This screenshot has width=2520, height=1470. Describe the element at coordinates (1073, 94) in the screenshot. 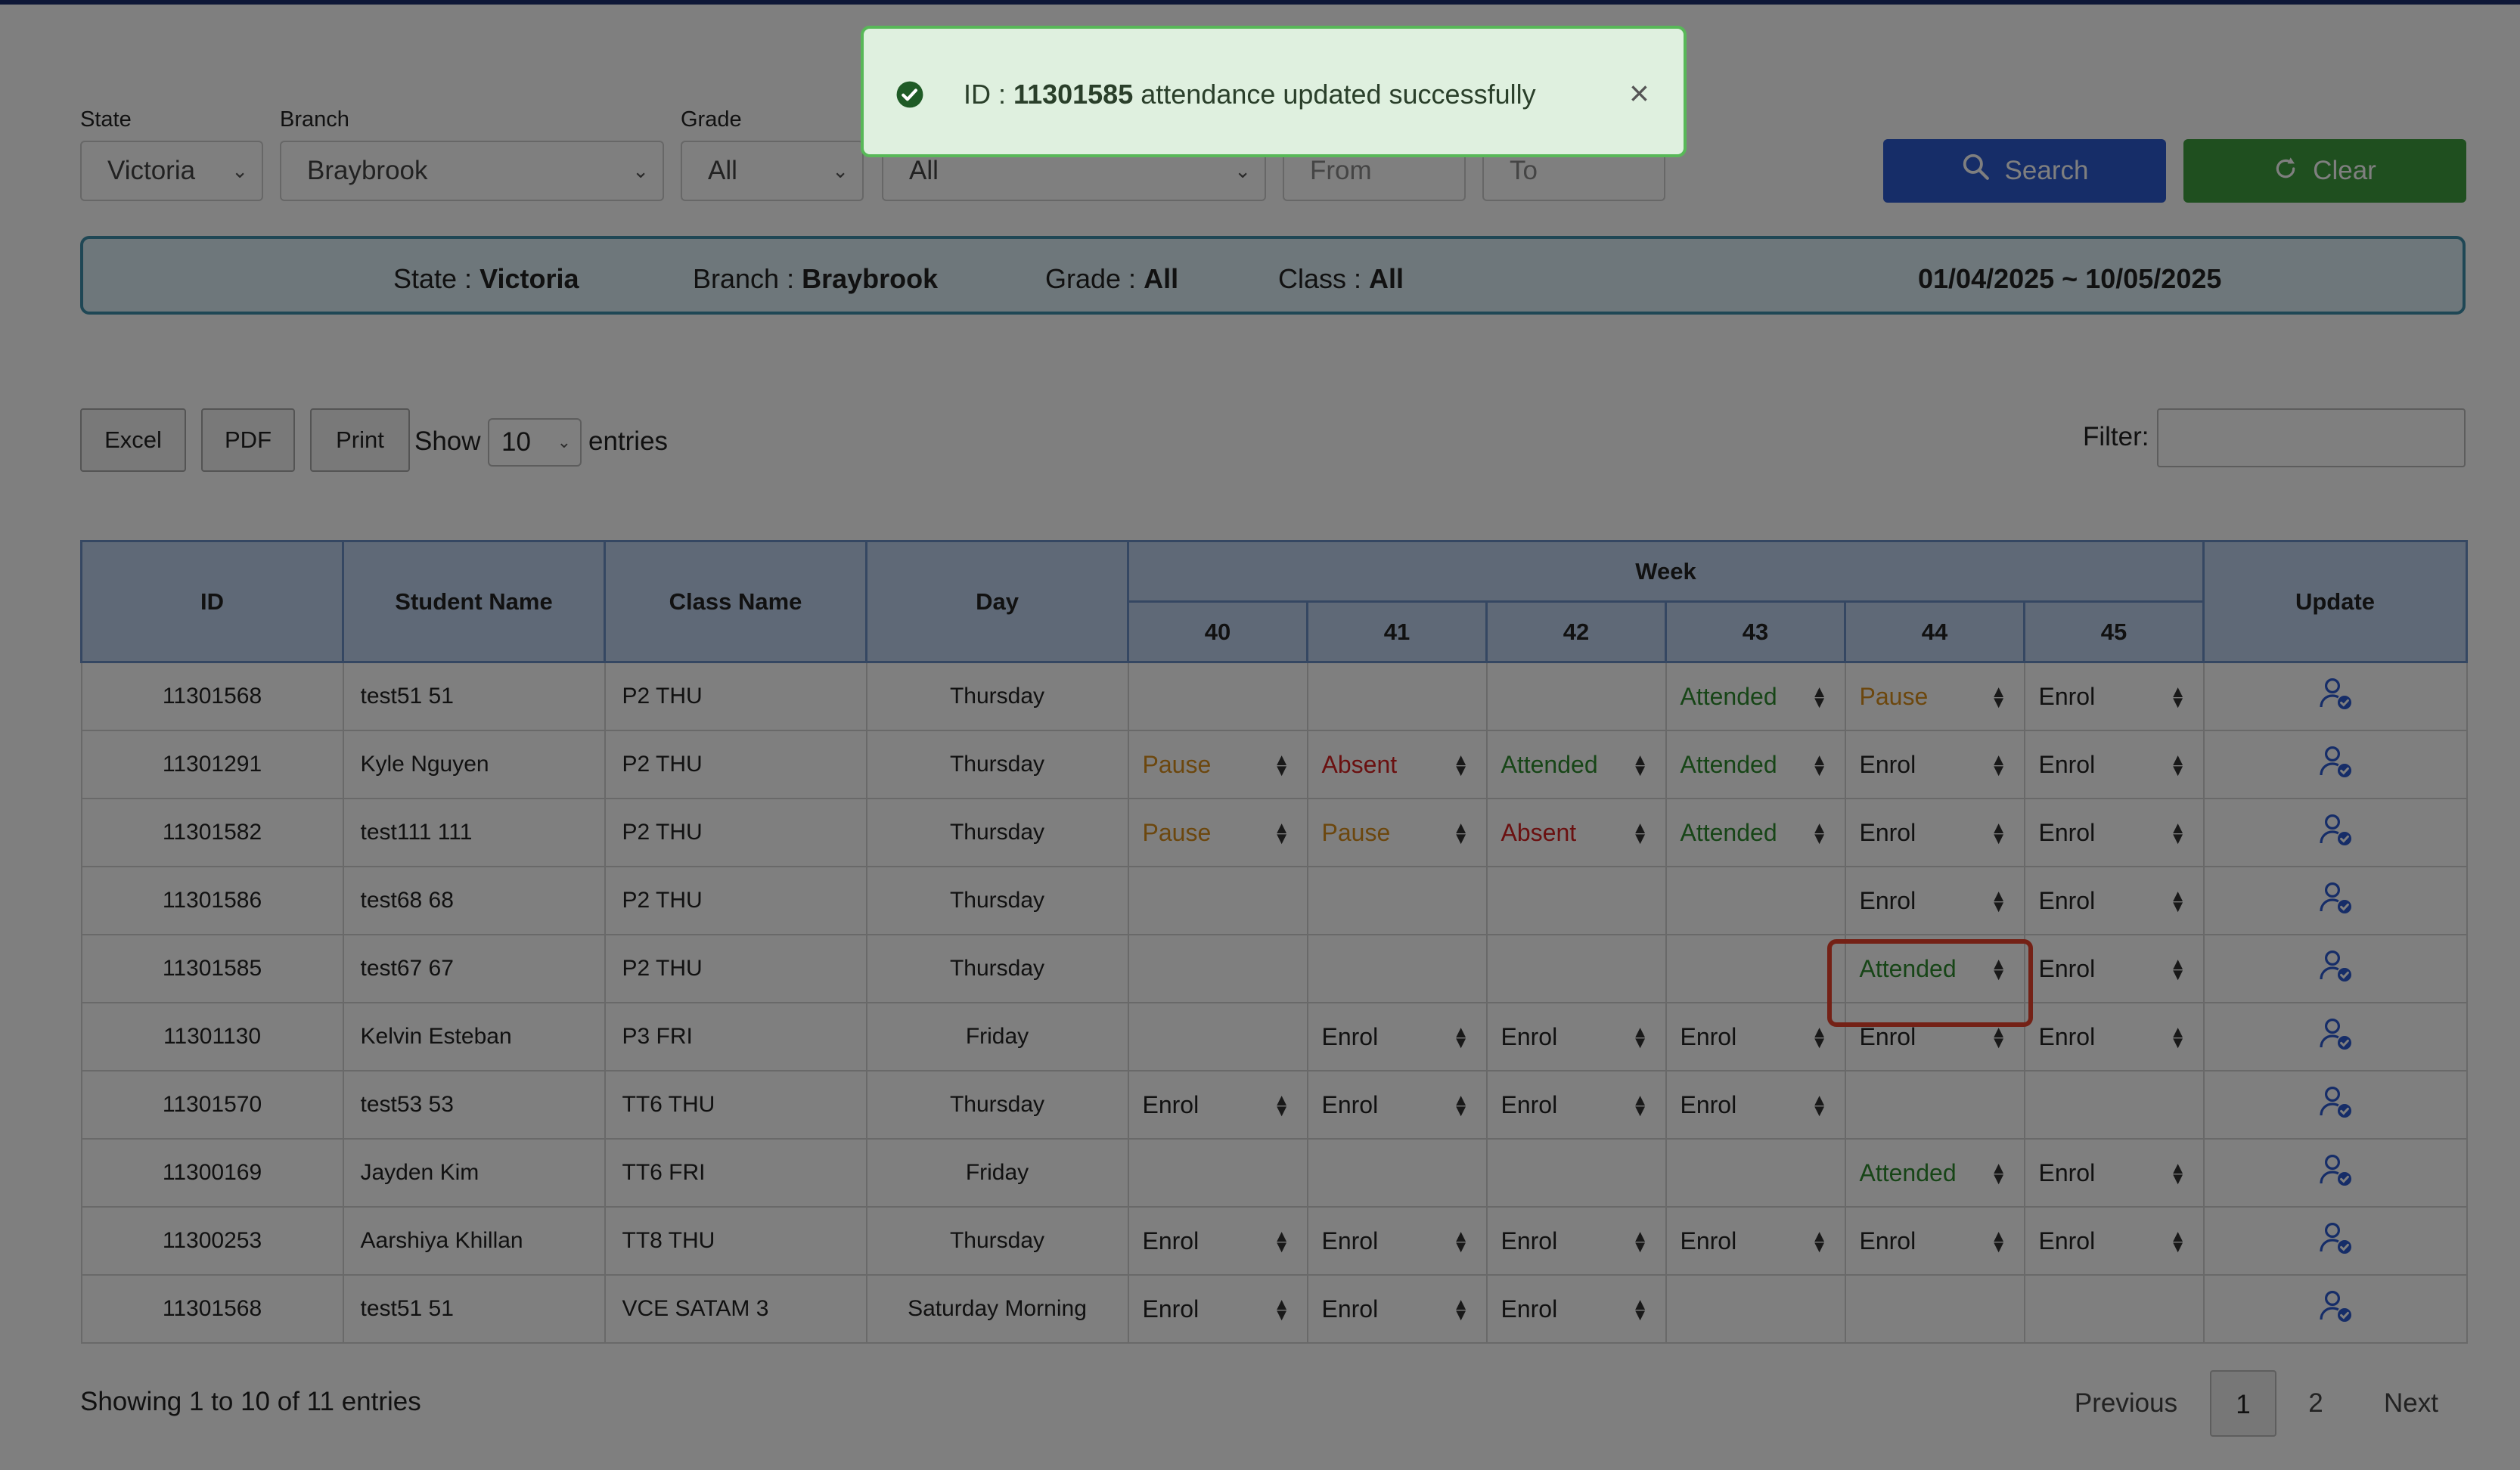

I see `toast-id: 11301585` at that location.